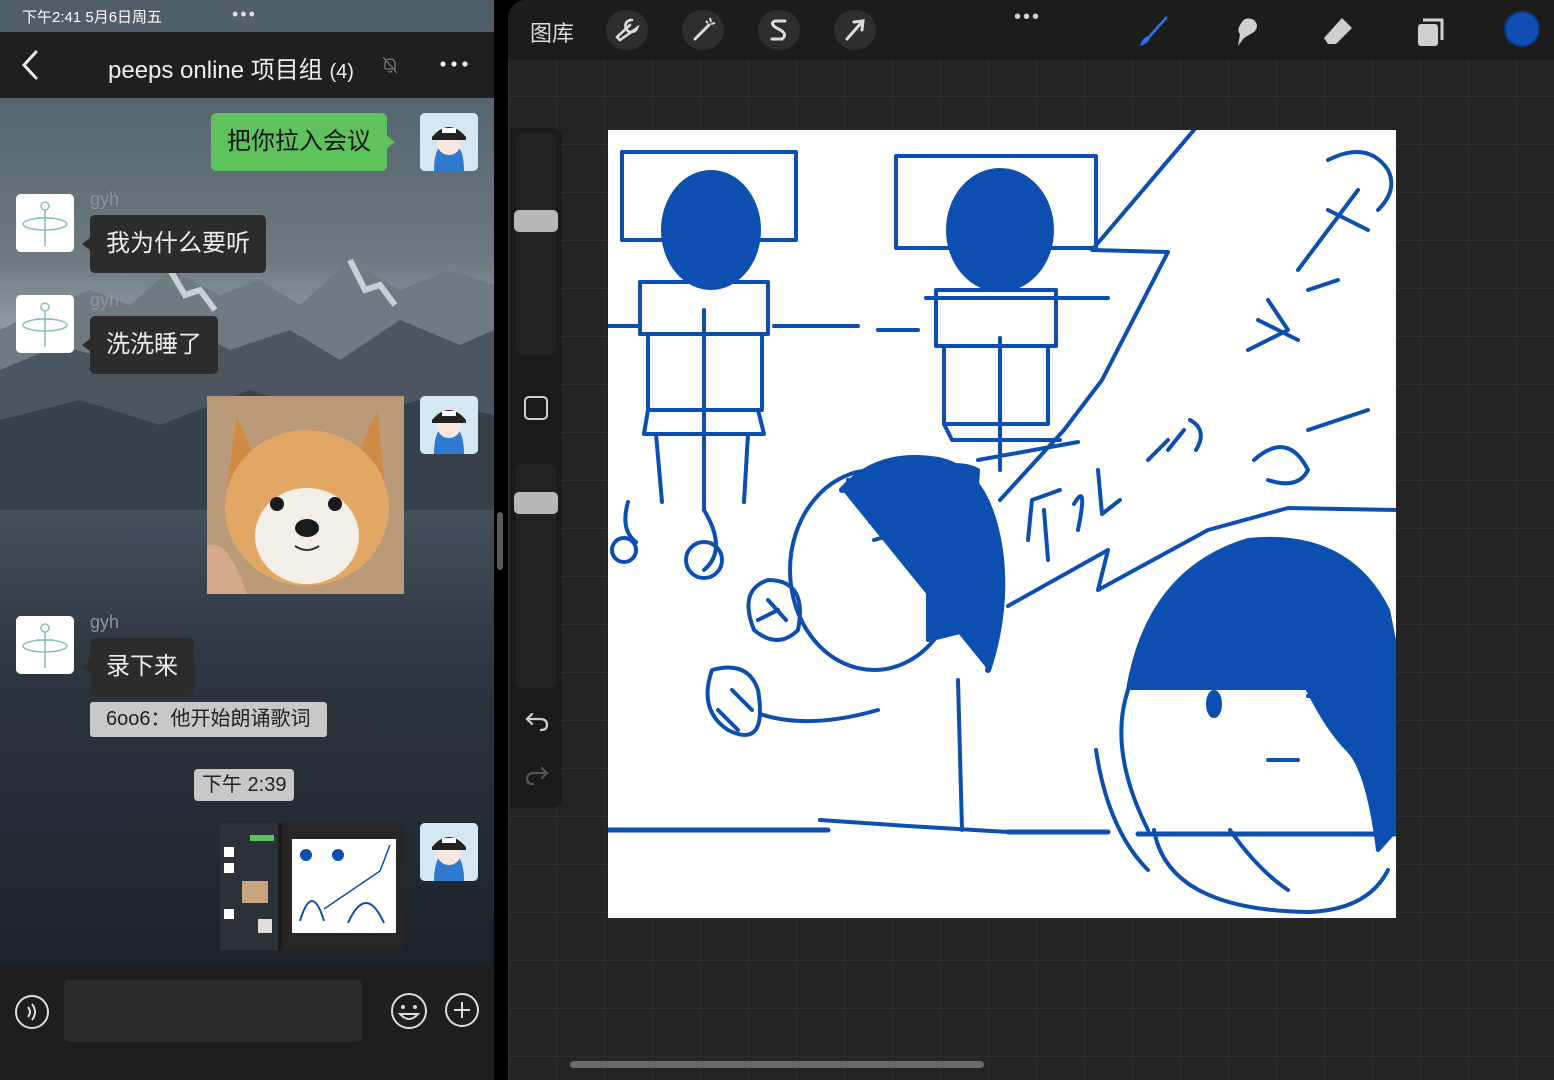 The height and width of the screenshot is (1080, 1554). I want to click on mute-bell-icon, so click(390, 65).